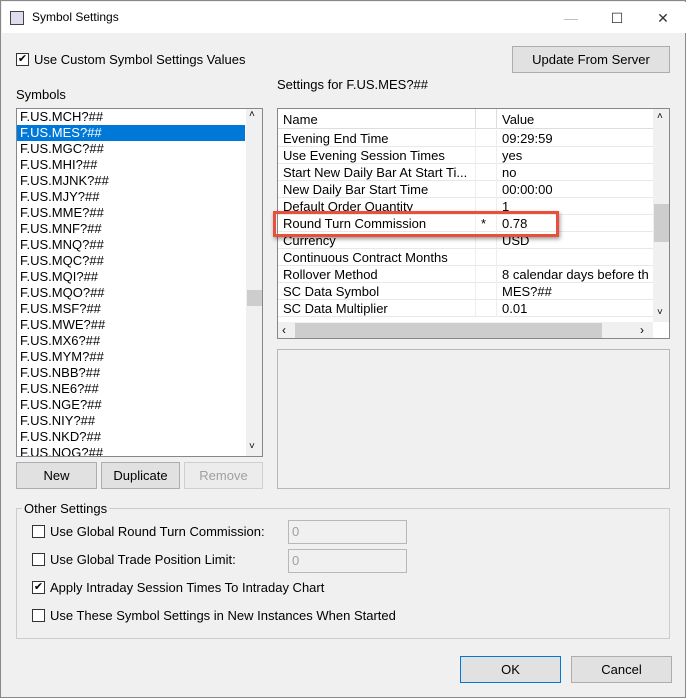 This screenshot has width=686, height=698. Describe the element at coordinates (22, 59) in the screenshot. I see `use-custom-checkbox: ✔` at that location.